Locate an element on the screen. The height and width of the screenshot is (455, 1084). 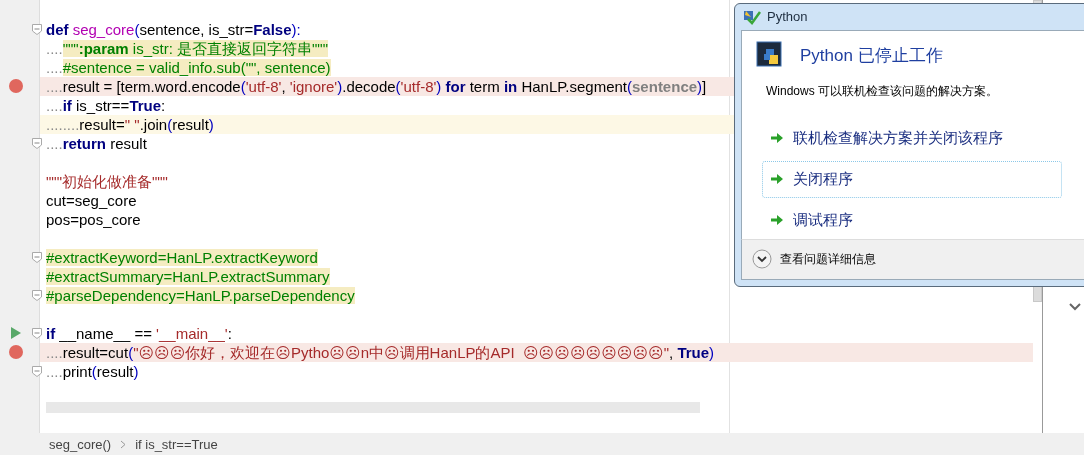
dialog-title: Python is located at coordinates (787, 17).